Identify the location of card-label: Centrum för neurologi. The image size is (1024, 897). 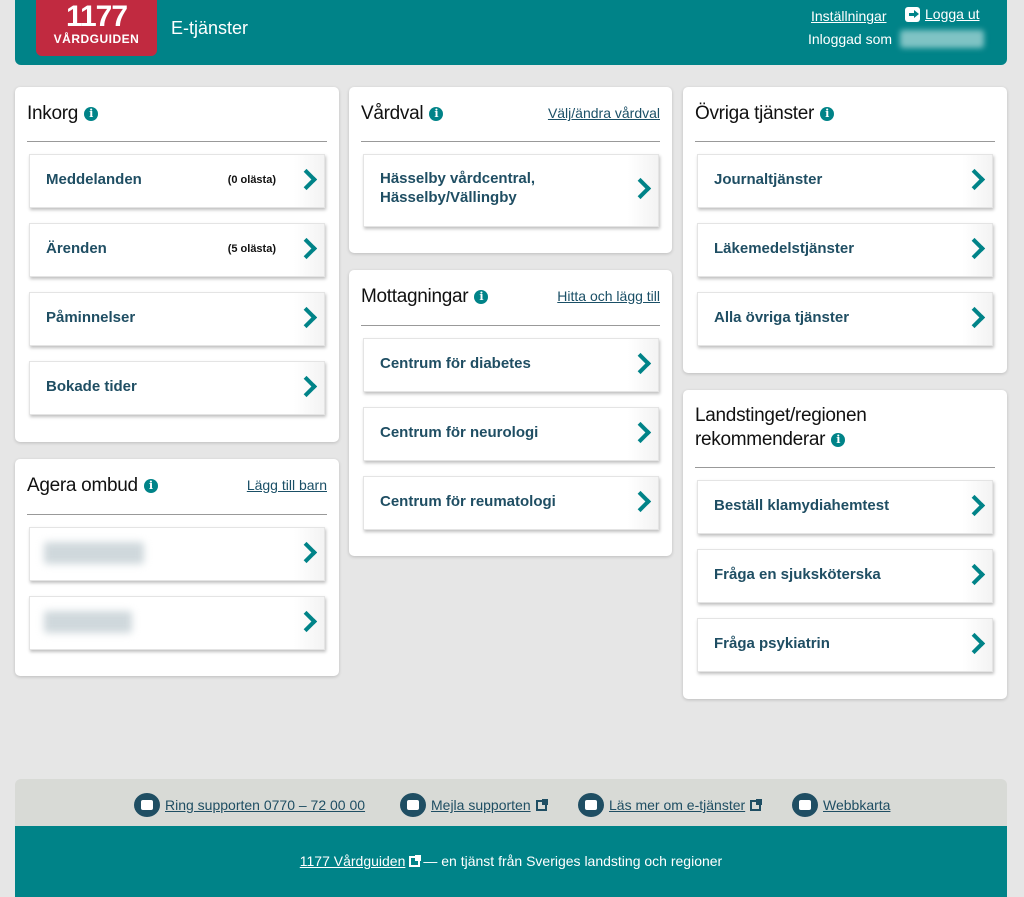
(459, 432).